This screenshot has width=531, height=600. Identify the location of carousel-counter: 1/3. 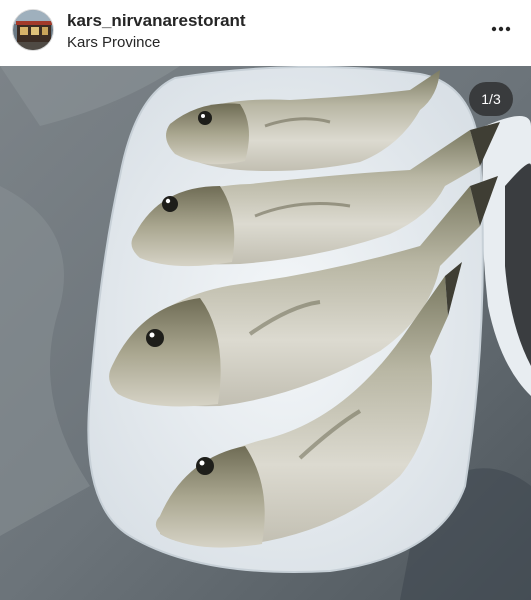
(491, 99).